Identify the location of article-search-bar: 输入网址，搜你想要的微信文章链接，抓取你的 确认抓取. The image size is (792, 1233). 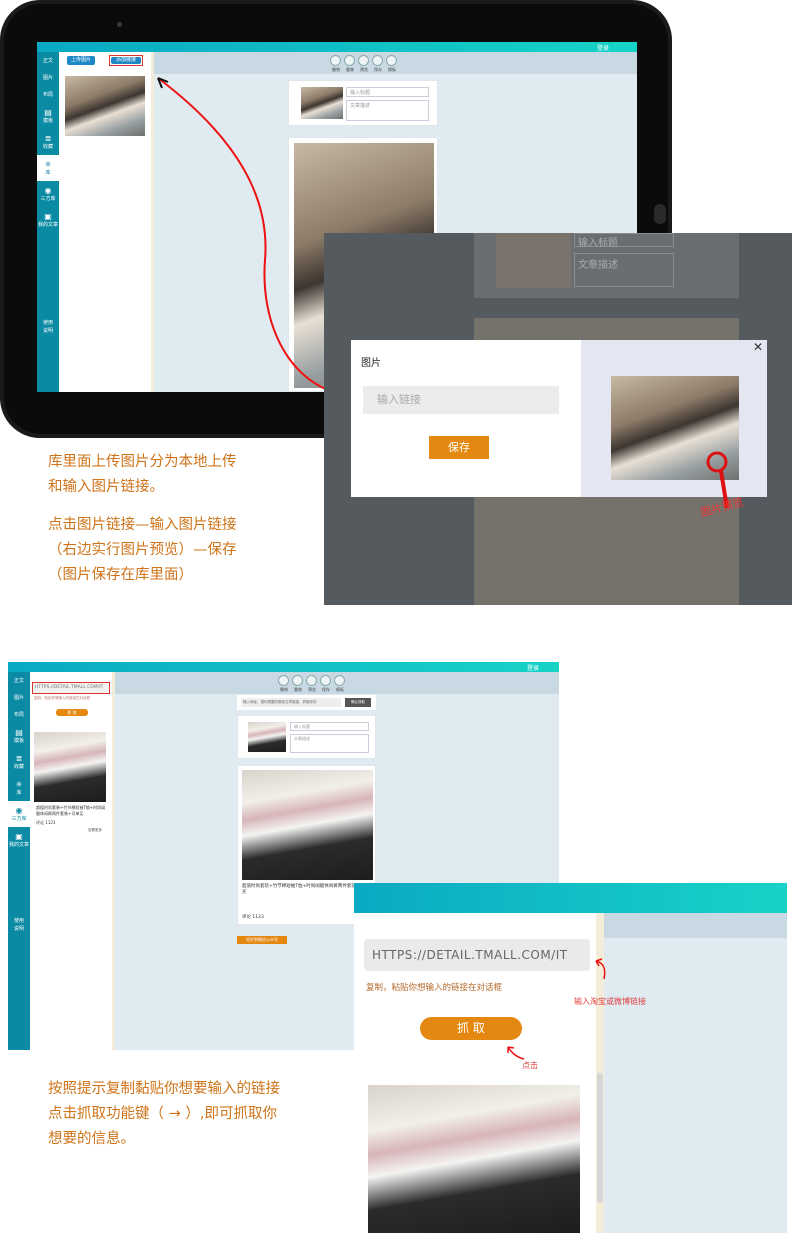
(306, 702).